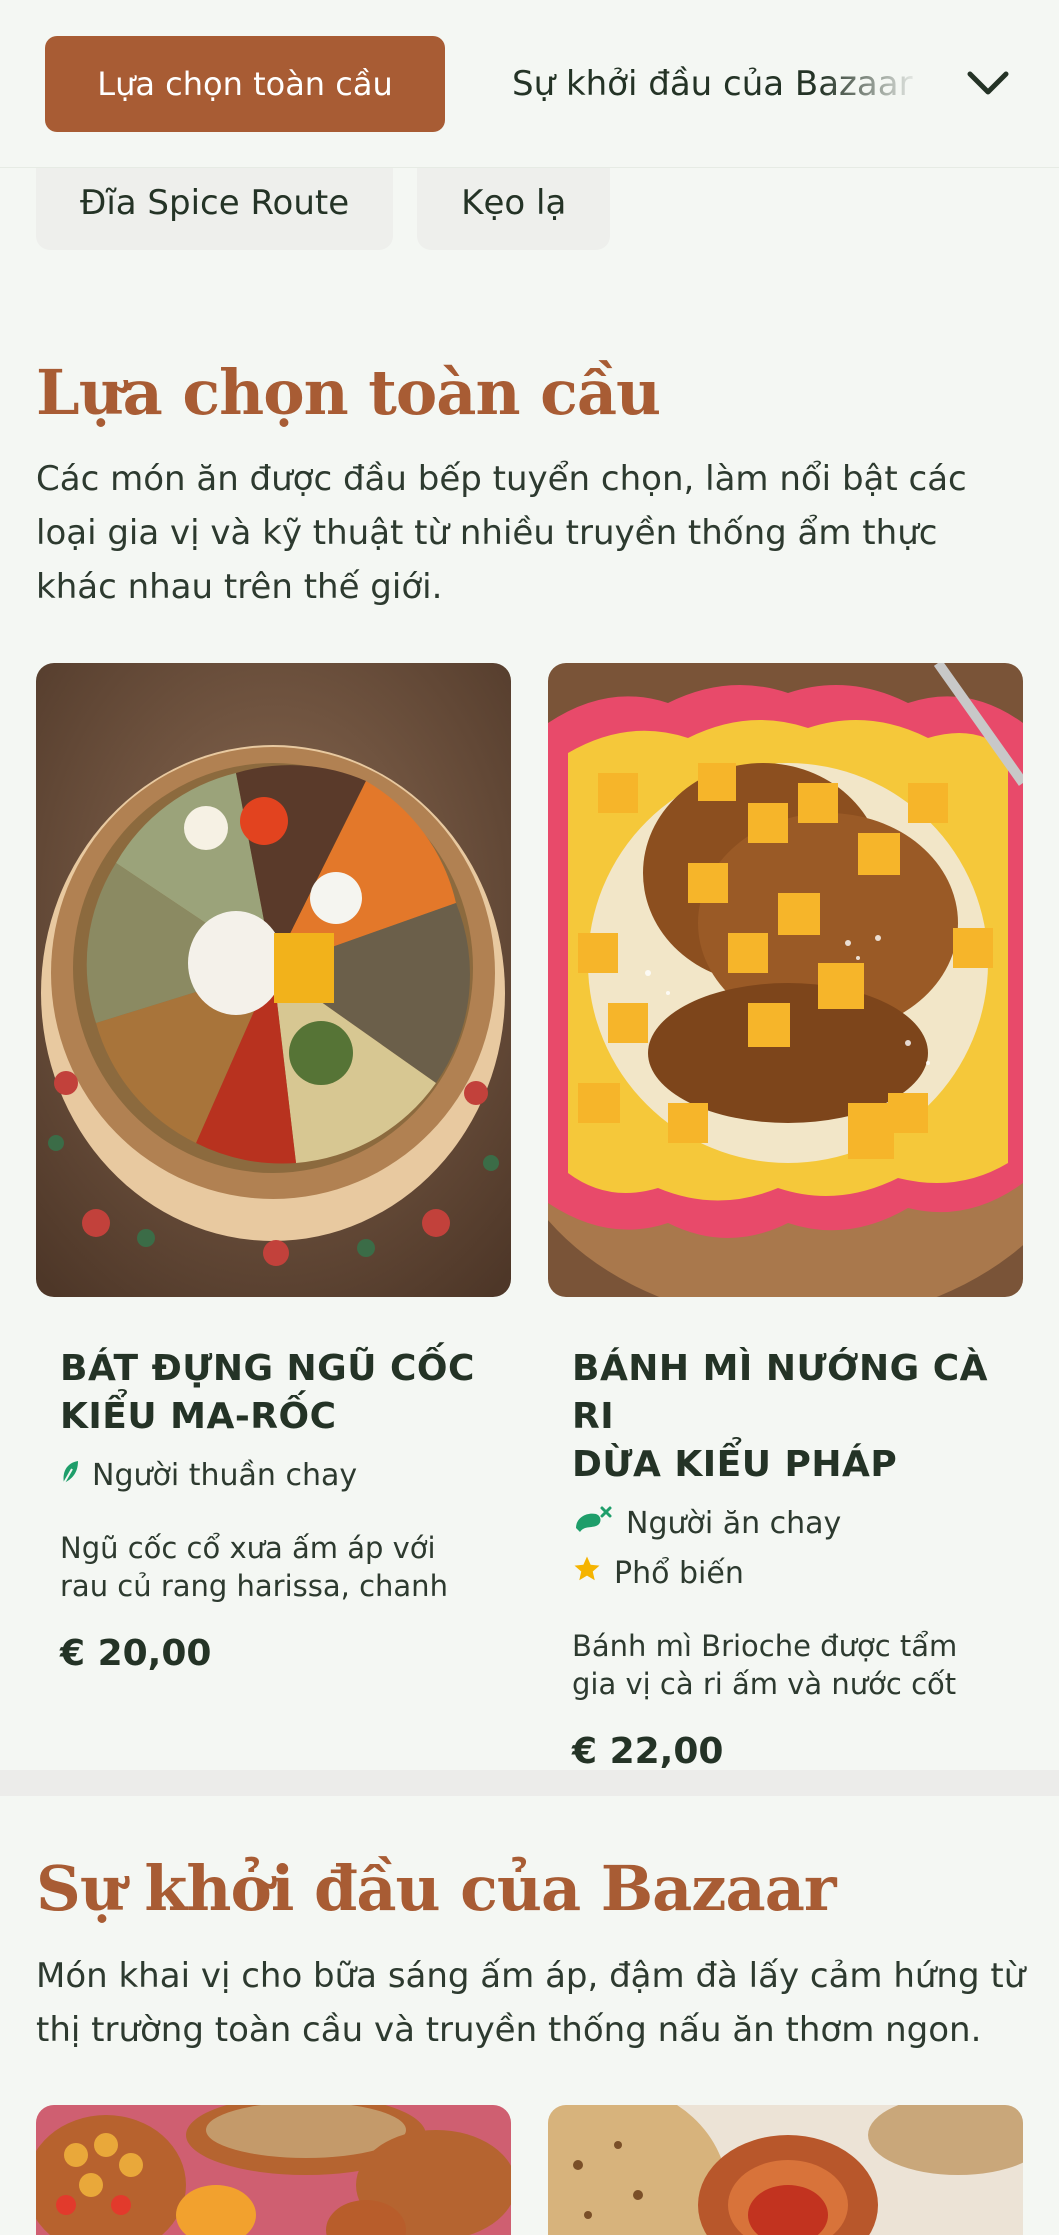 The height and width of the screenshot is (2235, 1059). Describe the element at coordinates (679, 1573) in the screenshot. I see `tag-label: Phổ biến` at that location.